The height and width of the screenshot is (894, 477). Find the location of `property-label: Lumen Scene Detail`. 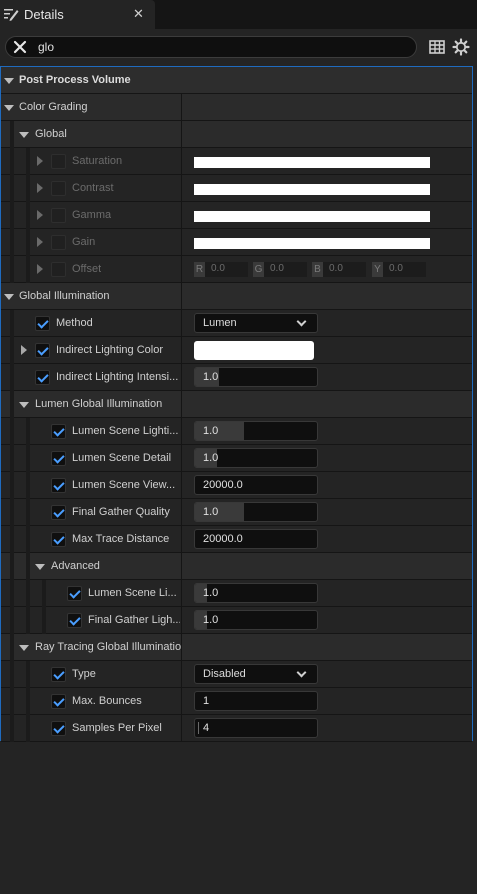

property-label: Lumen Scene Detail is located at coordinates (122, 458).